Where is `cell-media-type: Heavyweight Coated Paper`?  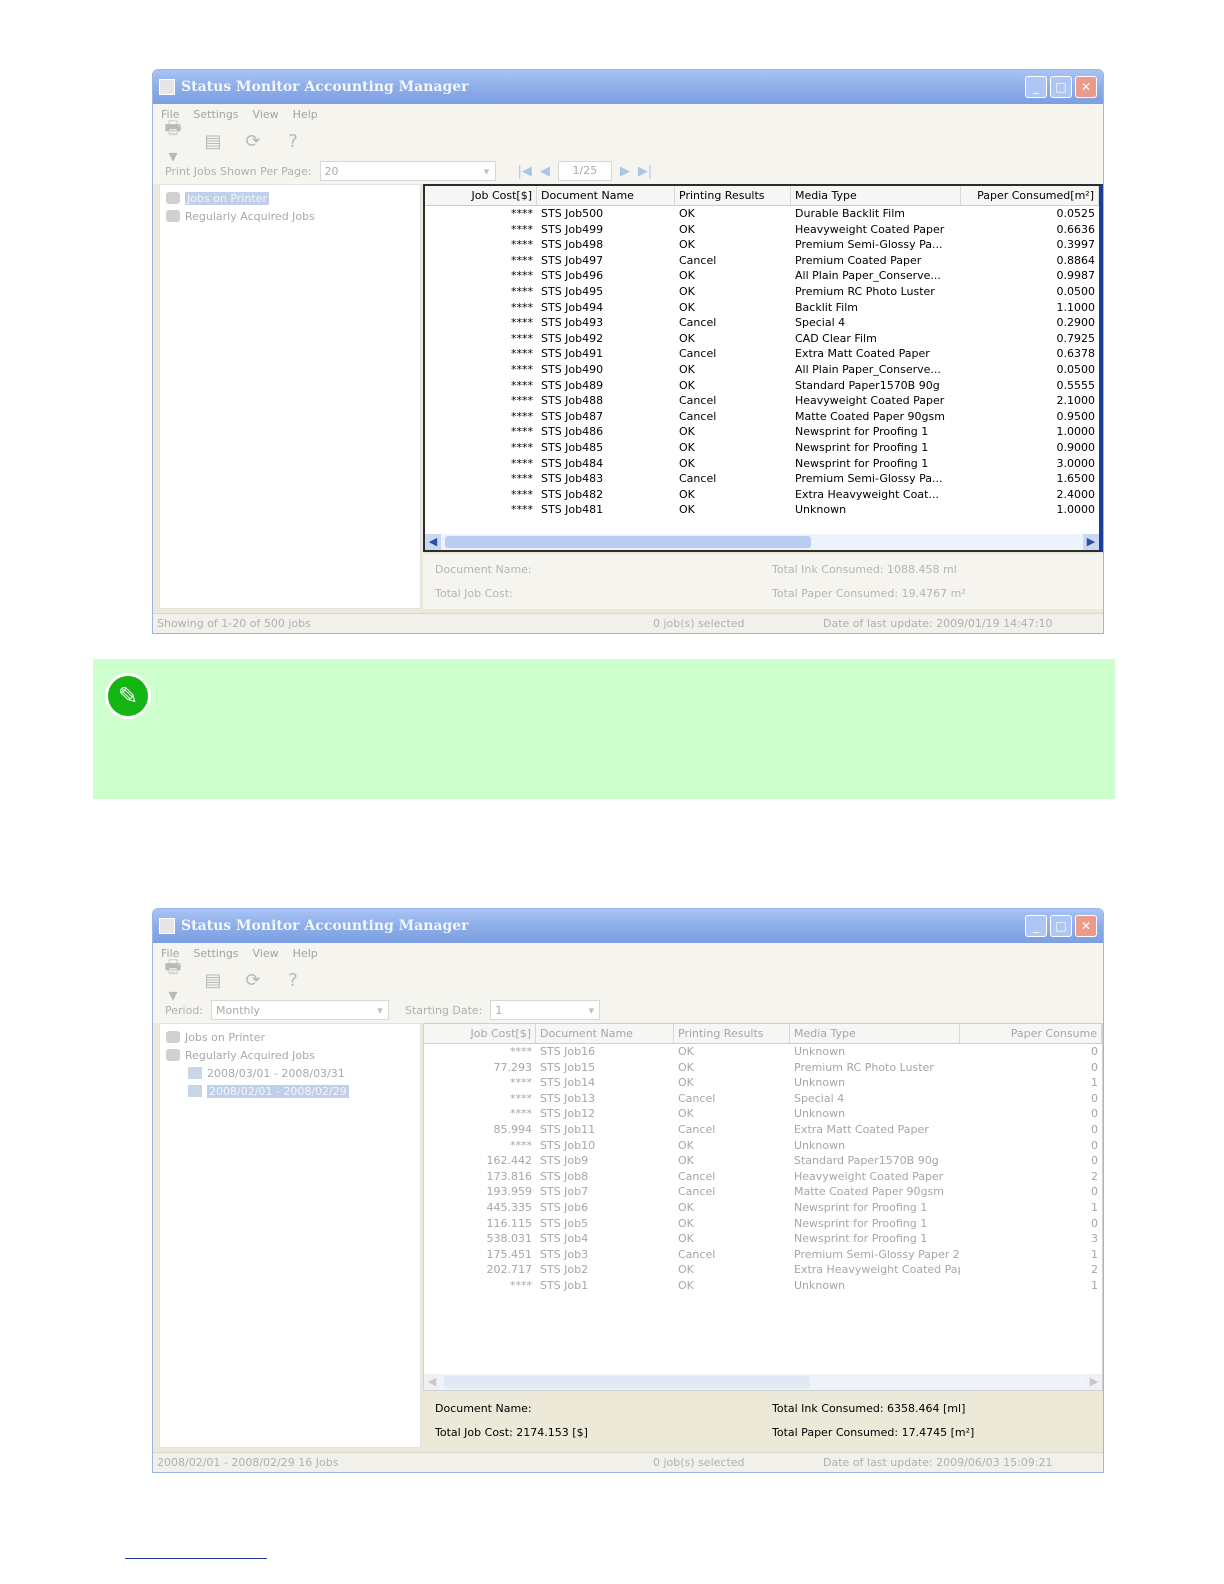
cell-media-type: Heavyweight Coated Paper is located at coordinates (869, 1176).